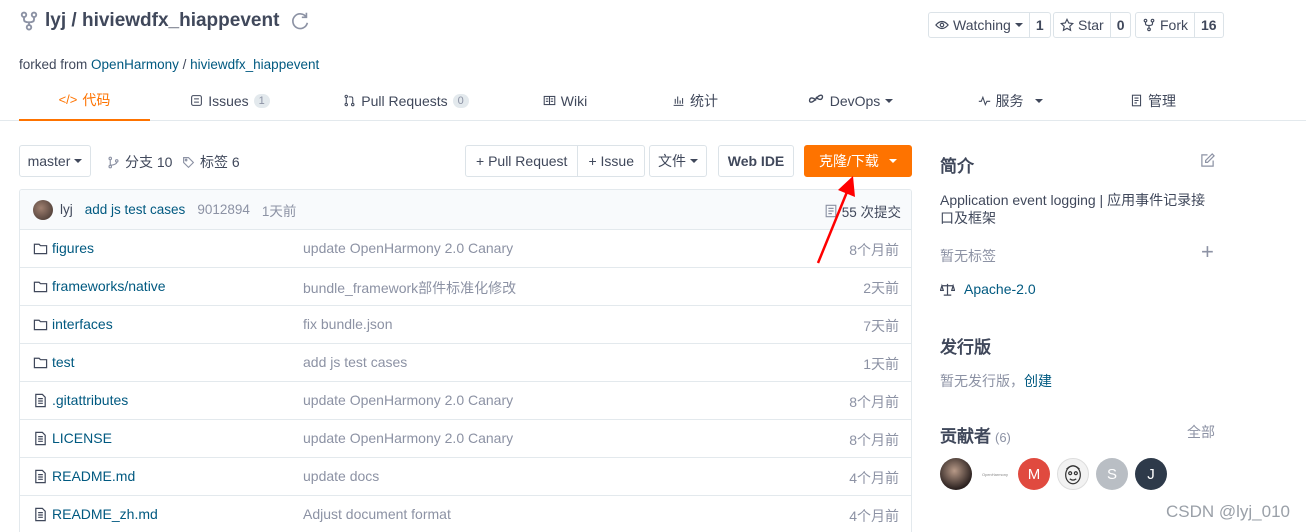  I want to click on file-name-link: frameworks/native, so click(109, 286).